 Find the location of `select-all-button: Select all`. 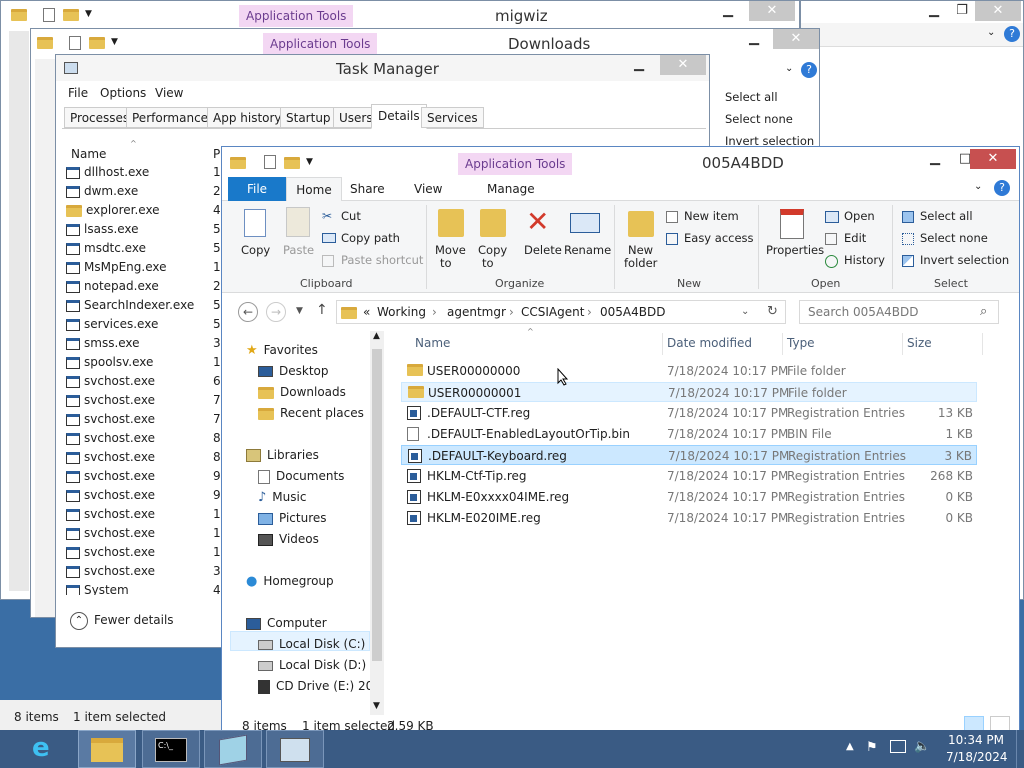

select-all-button: Select all is located at coordinates (946, 216).